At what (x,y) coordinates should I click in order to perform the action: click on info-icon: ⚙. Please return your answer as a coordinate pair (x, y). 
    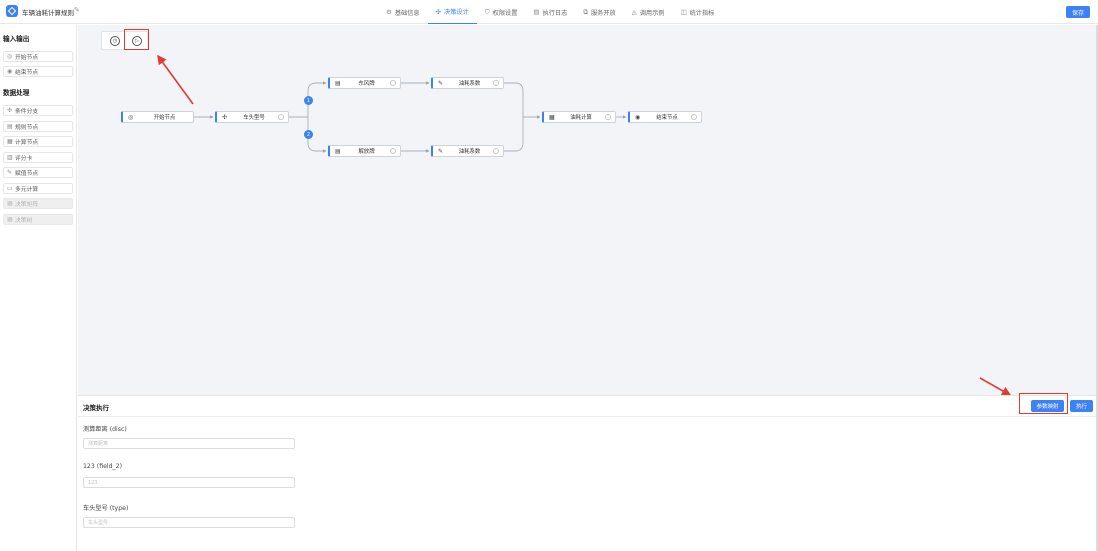
    Looking at the image, I should click on (389, 12).